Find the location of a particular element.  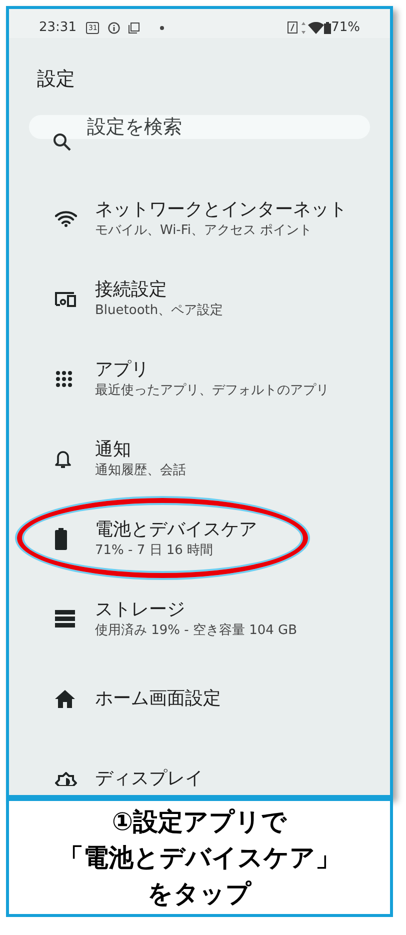

copy-icon is located at coordinates (134, 28).